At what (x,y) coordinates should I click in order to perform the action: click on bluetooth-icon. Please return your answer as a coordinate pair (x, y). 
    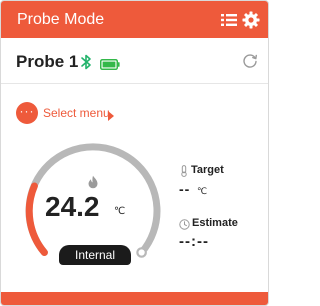
    Looking at the image, I should click on (86, 62).